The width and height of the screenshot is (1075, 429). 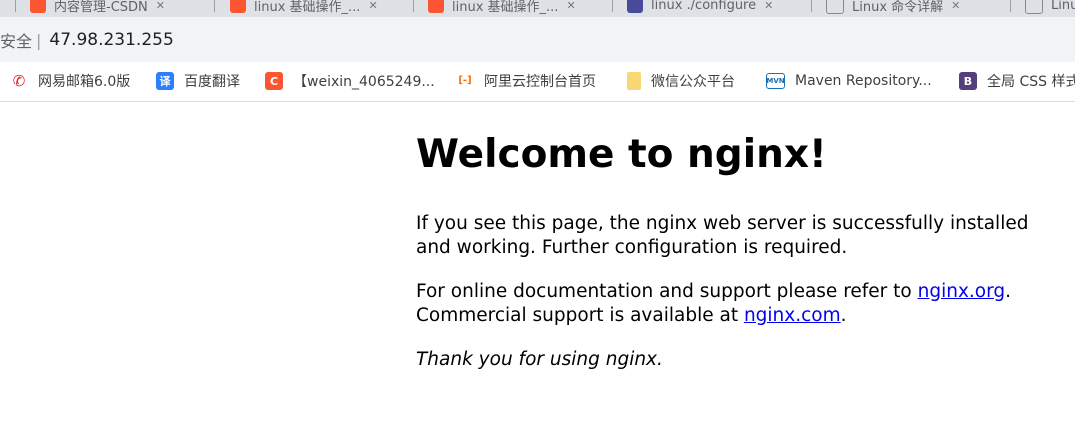 What do you see at coordinates (111, 40) in the screenshot?
I see `url-text: 47.98.231.255` at bounding box center [111, 40].